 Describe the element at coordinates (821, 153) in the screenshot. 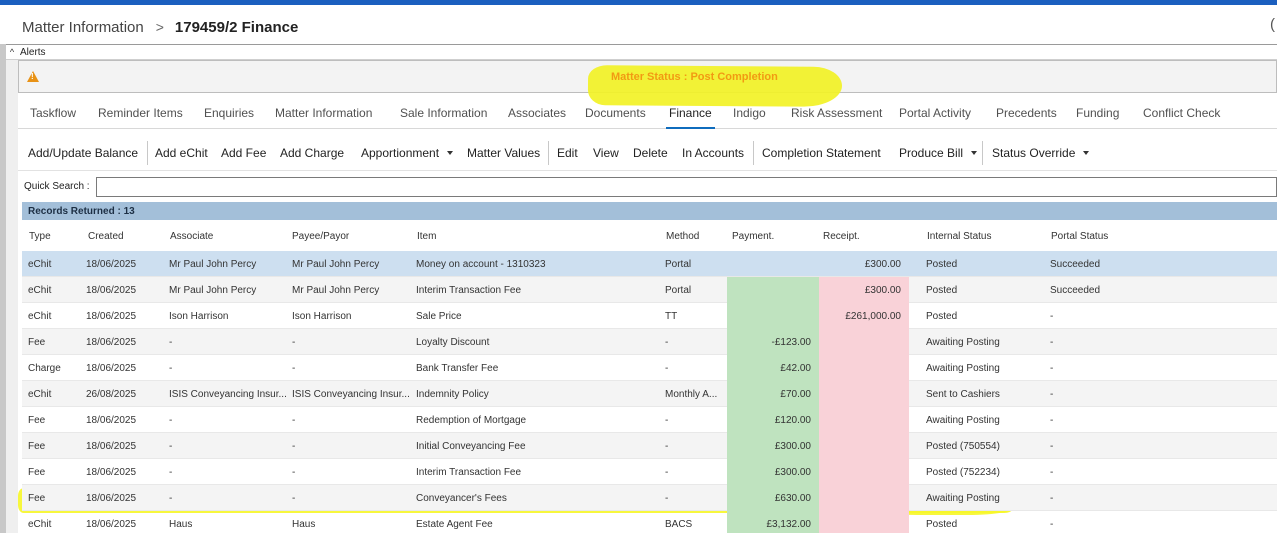

I see `completion-statement-button: Completion Statement` at that location.